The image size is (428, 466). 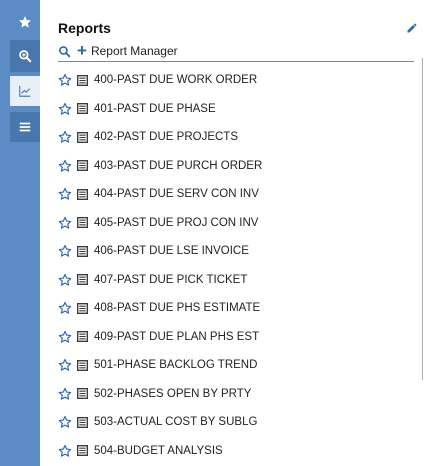 I want to click on report-row: 409-PAST DUE PLAN PHS EST, so click(x=236, y=337).